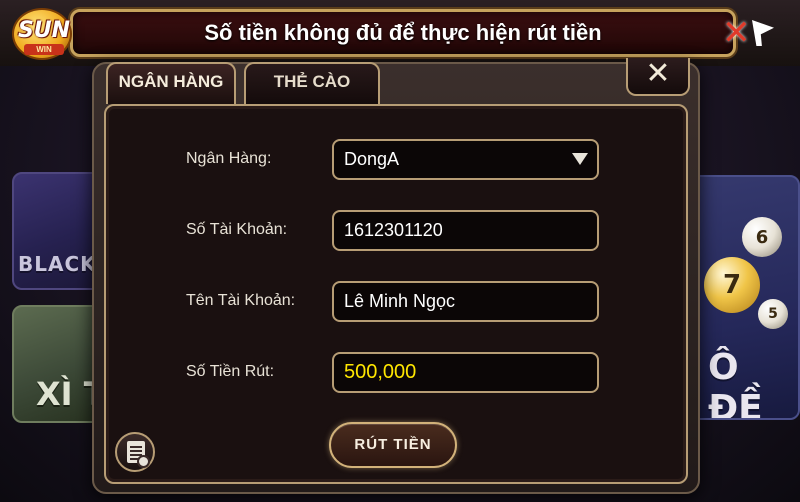 The height and width of the screenshot is (502, 800). What do you see at coordinates (44, 30) in the screenshot?
I see `logo-text: SUN` at bounding box center [44, 30].